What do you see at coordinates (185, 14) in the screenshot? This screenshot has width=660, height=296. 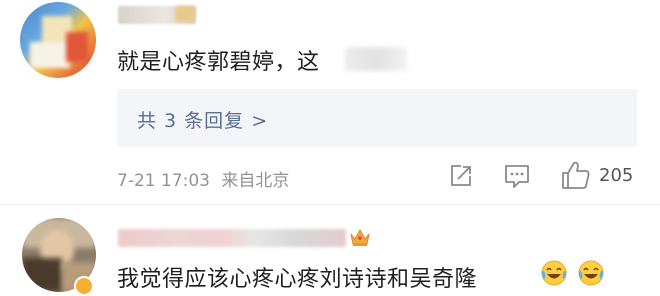 I see `member-badge` at bounding box center [185, 14].